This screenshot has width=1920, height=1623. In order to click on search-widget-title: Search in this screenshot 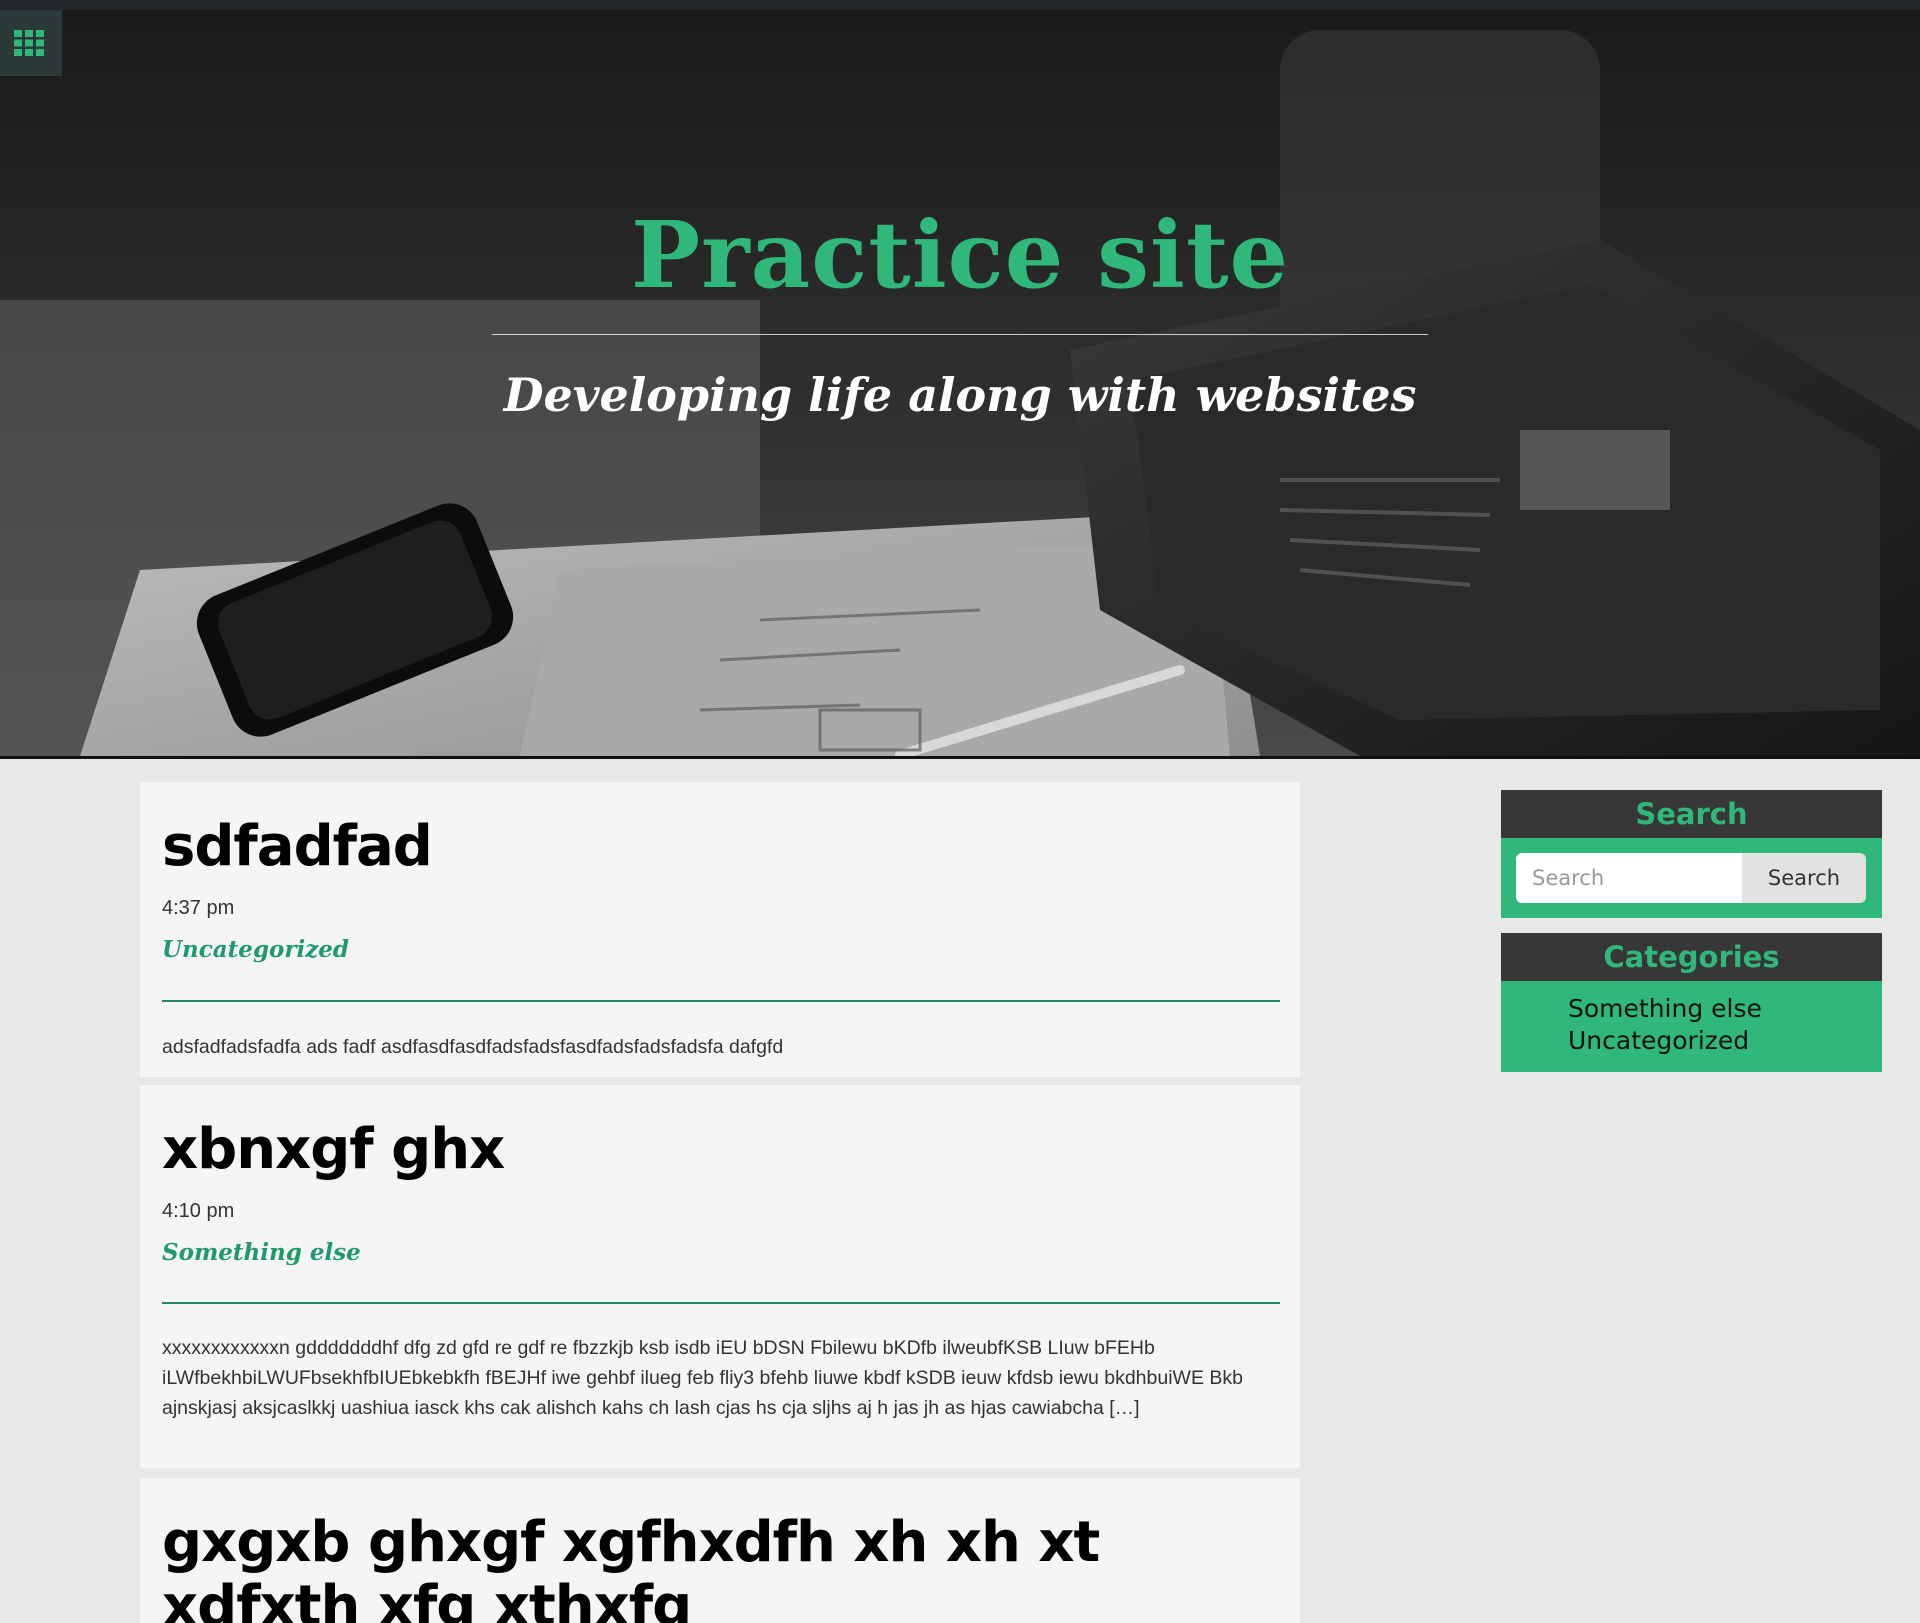, I will do `click(1691, 814)`.